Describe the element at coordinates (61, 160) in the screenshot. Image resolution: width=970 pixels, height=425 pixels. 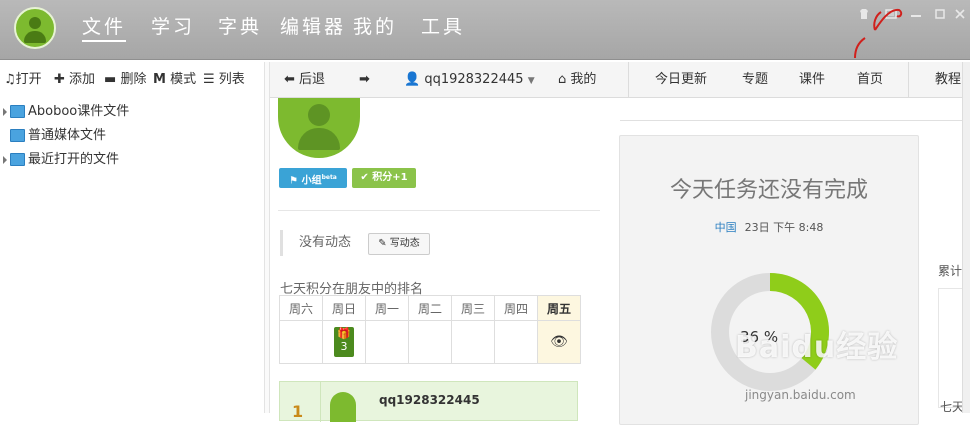
I see `tree-item-recent-files: 最近打开的文件` at that location.